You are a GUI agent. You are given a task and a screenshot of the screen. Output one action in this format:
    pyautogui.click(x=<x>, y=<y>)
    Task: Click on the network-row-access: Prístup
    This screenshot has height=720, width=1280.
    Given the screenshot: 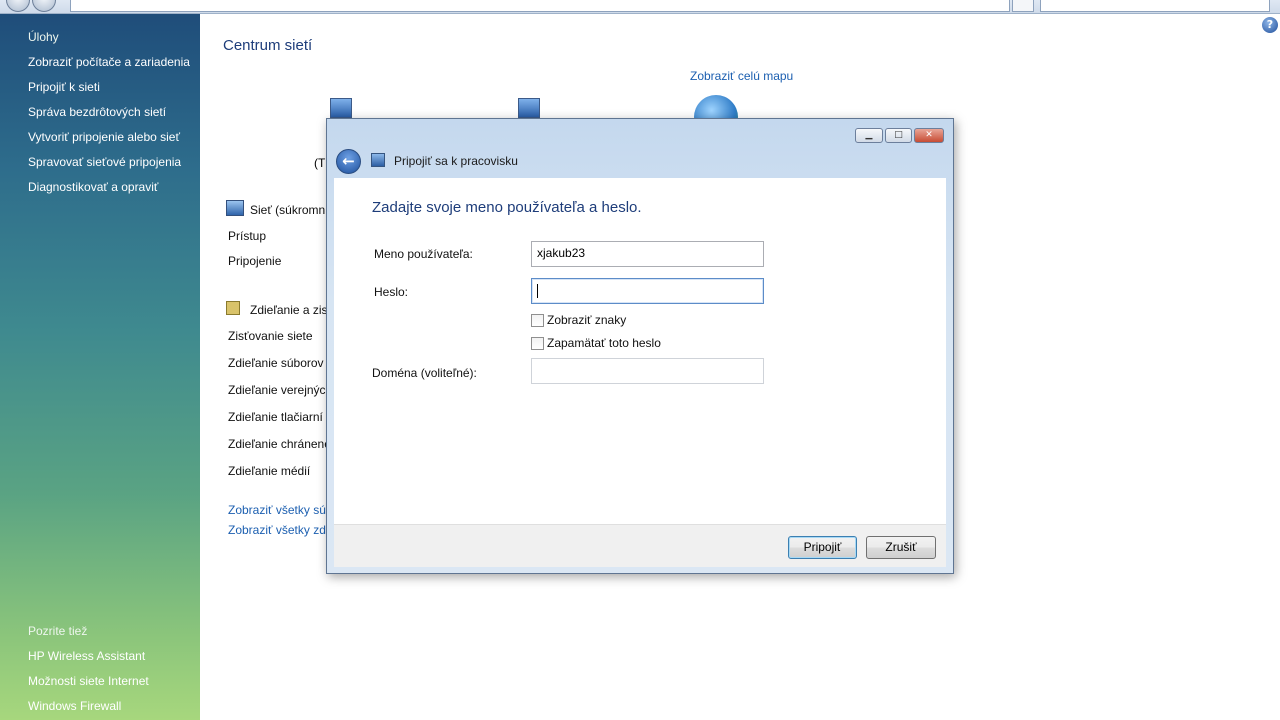 What is the action you would take?
    pyautogui.click(x=247, y=236)
    